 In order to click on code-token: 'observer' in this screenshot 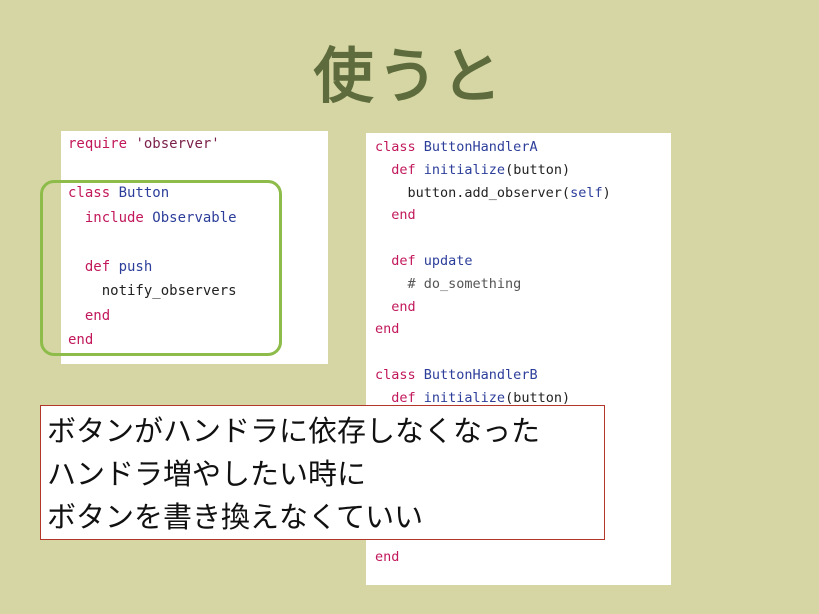, I will do `click(177, 144)`.